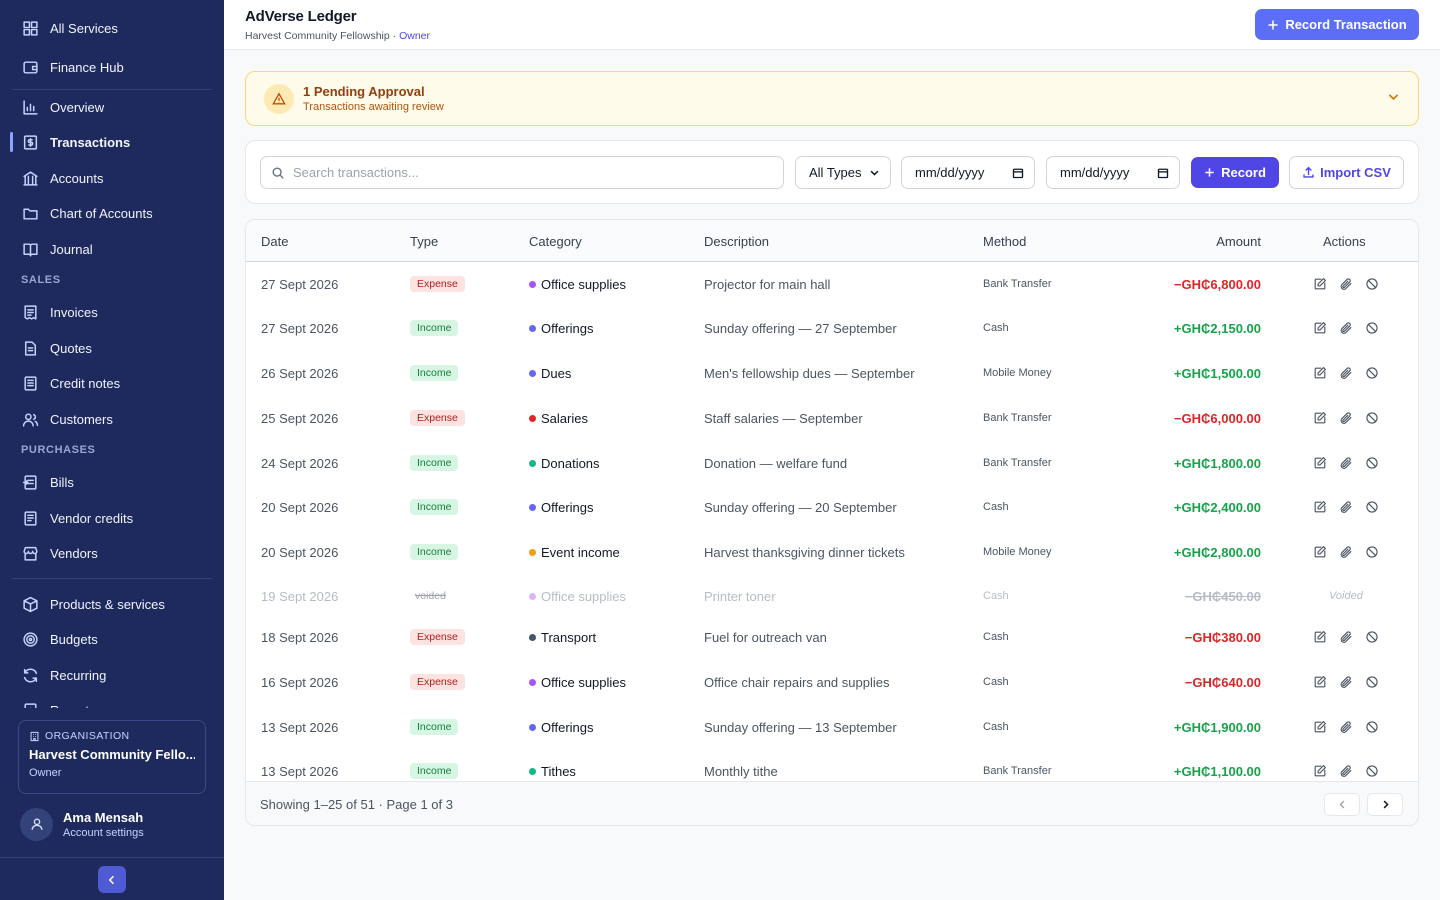  Describe the element at coordinates (564, 463) in the screenshot. I see `cell-category: Donations` at that location.